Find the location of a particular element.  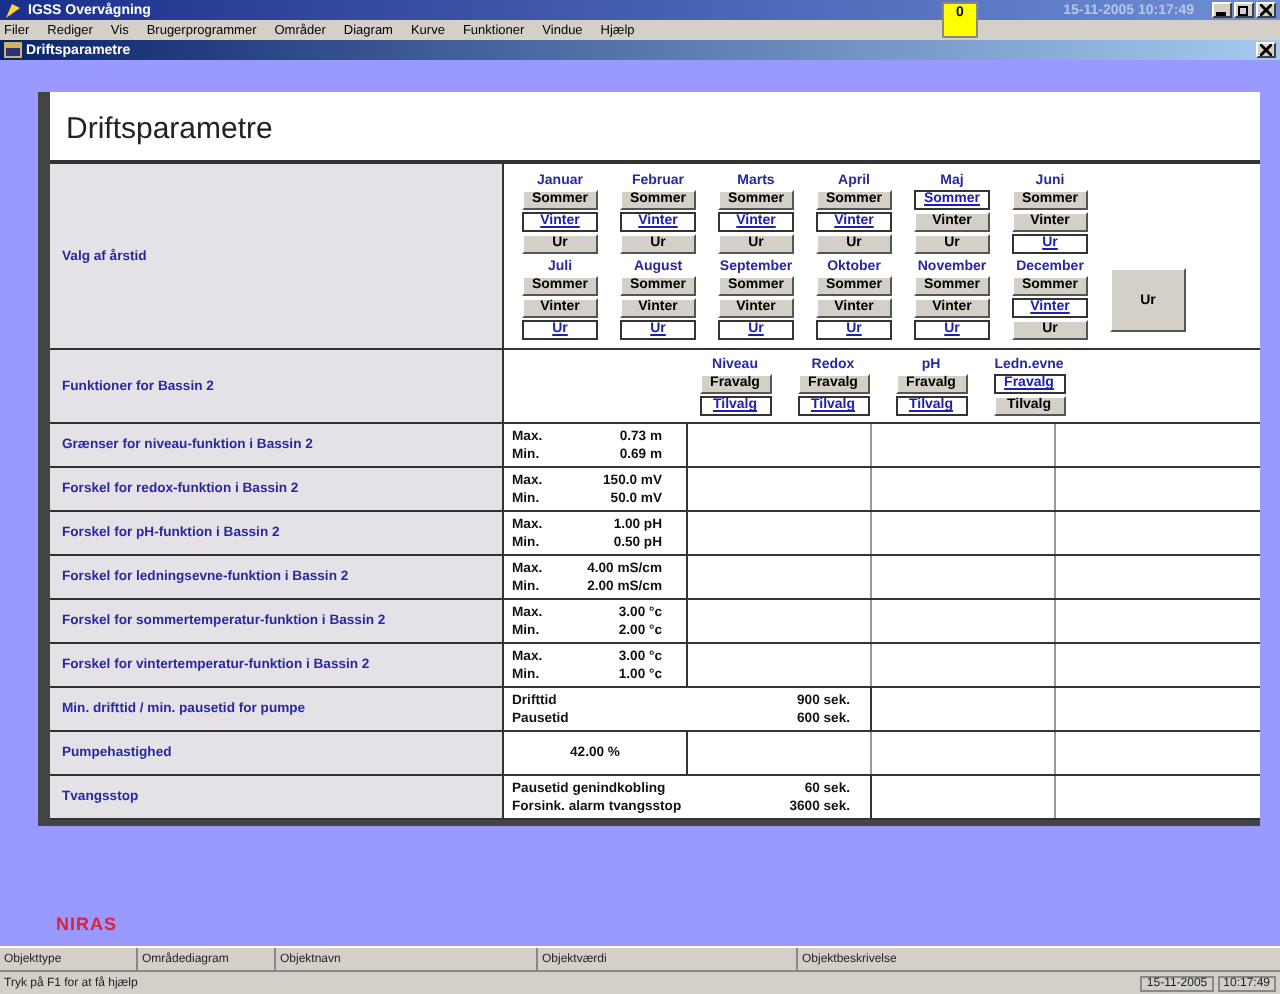

window-icon is located at coordinates (13, 50).